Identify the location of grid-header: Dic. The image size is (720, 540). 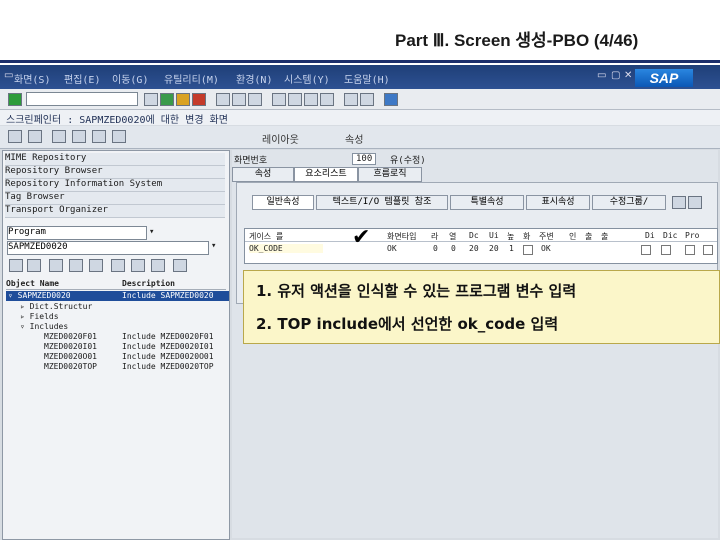
(670, 235).